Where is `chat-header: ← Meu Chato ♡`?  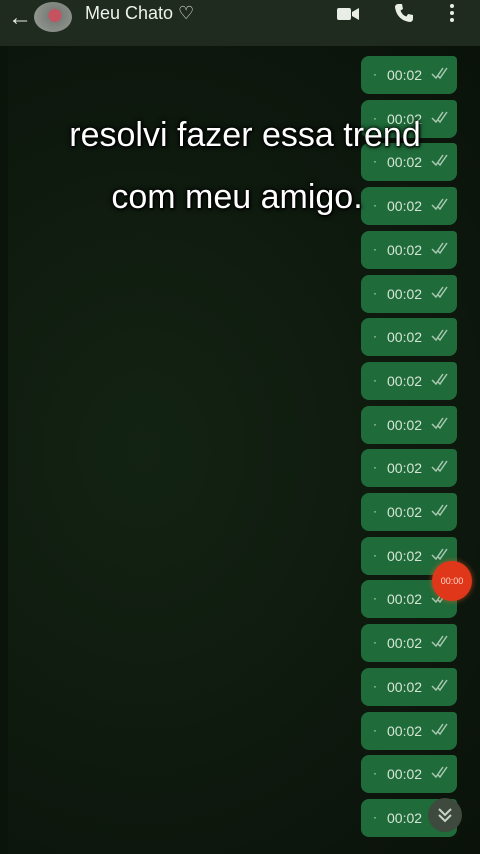 chat-header: ← Meu Chato ♡ is located at coordinates (240, 23).